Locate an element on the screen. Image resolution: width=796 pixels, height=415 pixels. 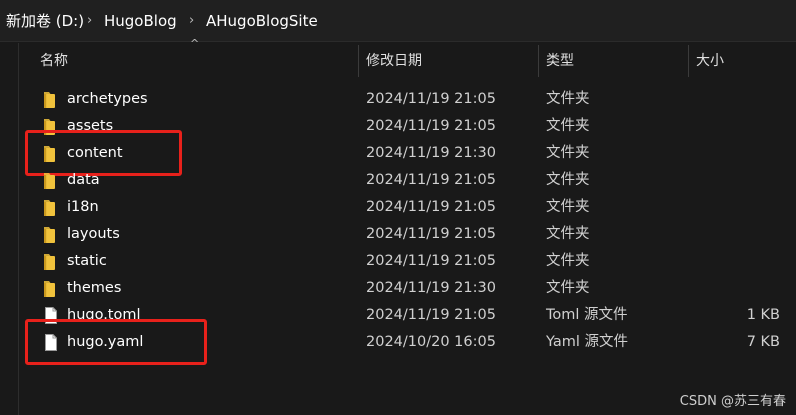
file-type: Toml 源文件 is located at coordinates (587, 315).